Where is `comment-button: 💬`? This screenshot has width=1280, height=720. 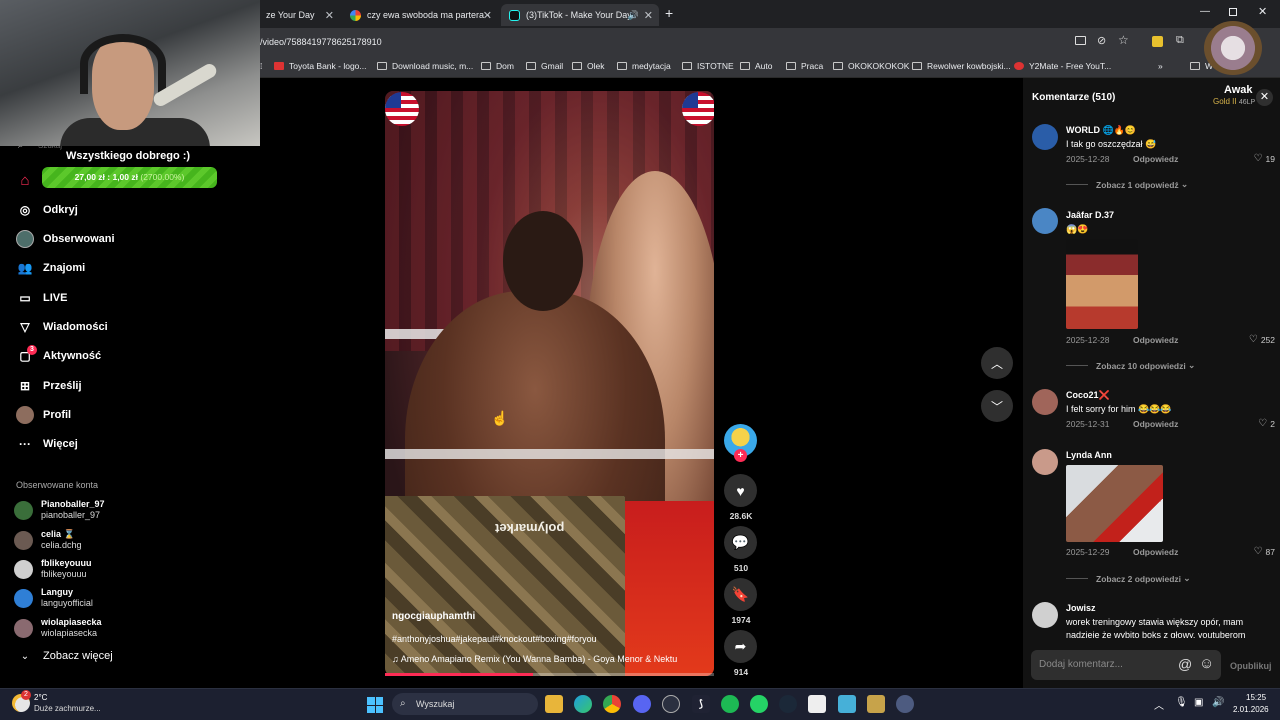
comment-button: 💬 is located at coordinates (740, 542).